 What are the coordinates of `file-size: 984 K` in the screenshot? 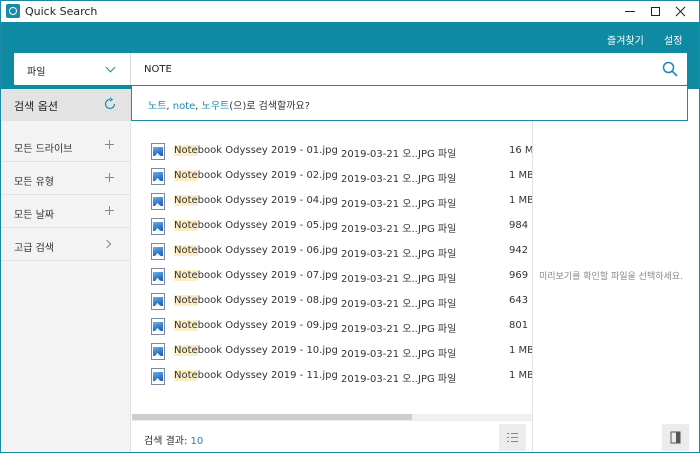 It's located at (520, 225).